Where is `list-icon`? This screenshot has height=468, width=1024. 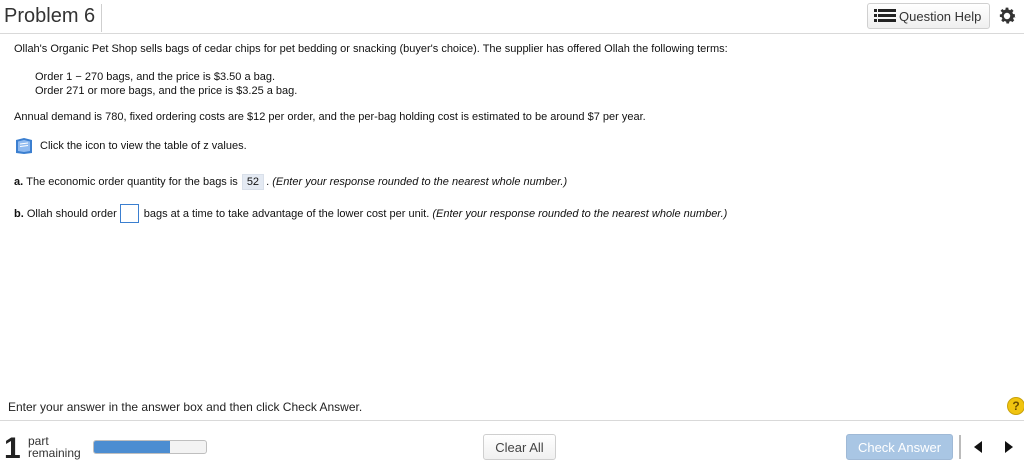 list-icon is located at coordinates (885, 16).